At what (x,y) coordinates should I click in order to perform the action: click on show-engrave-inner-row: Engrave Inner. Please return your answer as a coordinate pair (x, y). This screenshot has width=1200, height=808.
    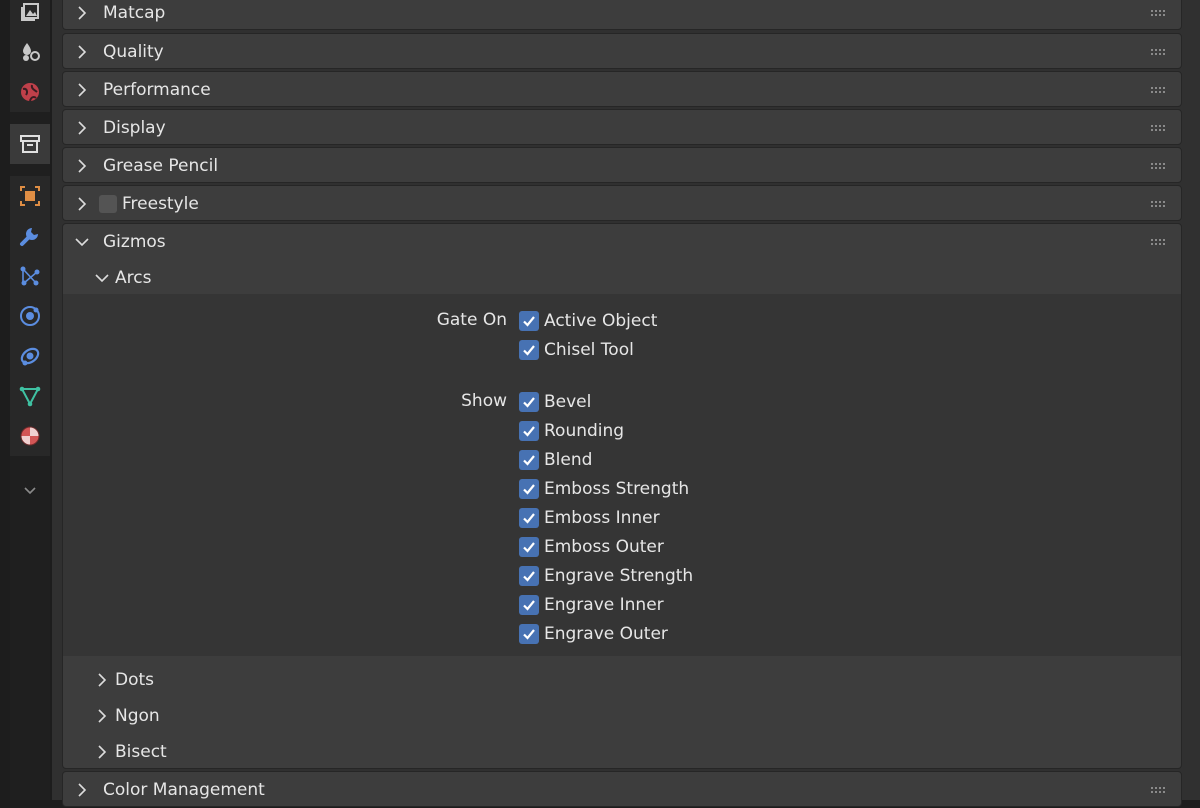
    Looking at the image, I should click on (591, 605).